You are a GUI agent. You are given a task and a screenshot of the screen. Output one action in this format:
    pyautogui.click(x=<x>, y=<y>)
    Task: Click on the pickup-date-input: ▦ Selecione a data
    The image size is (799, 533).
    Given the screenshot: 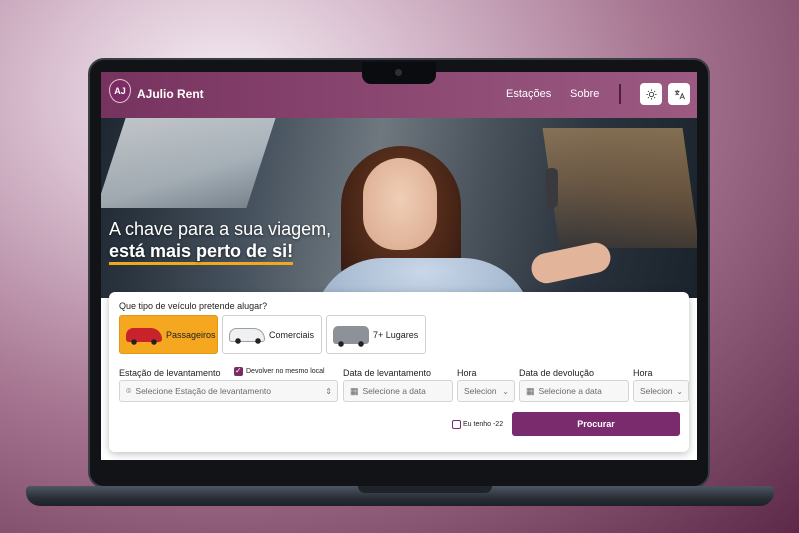 What is the action you would take?
    pyautogui.click(x=398, y=391)
    